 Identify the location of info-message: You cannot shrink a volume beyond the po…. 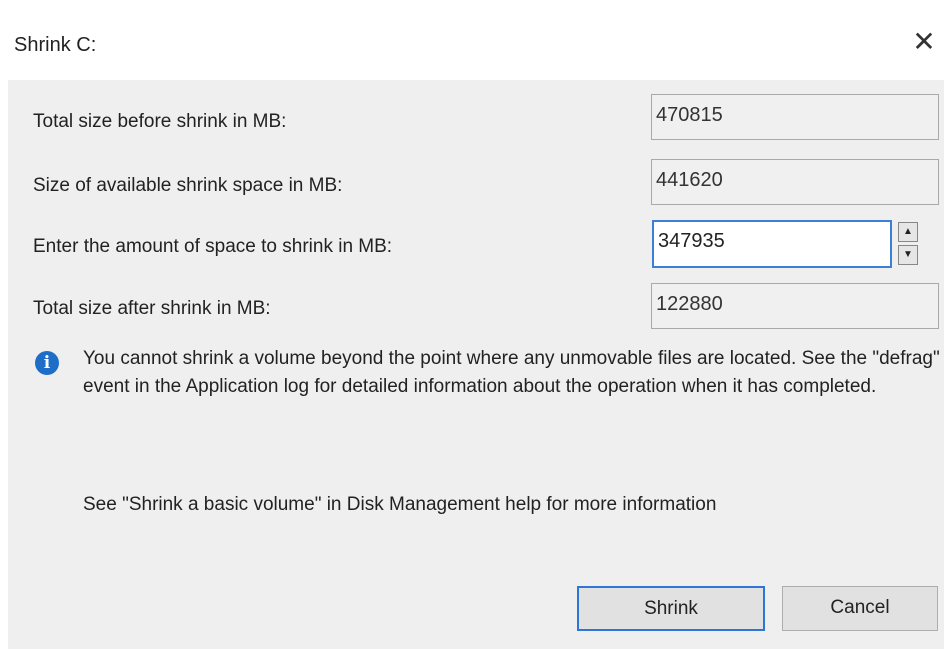
(511, 372).